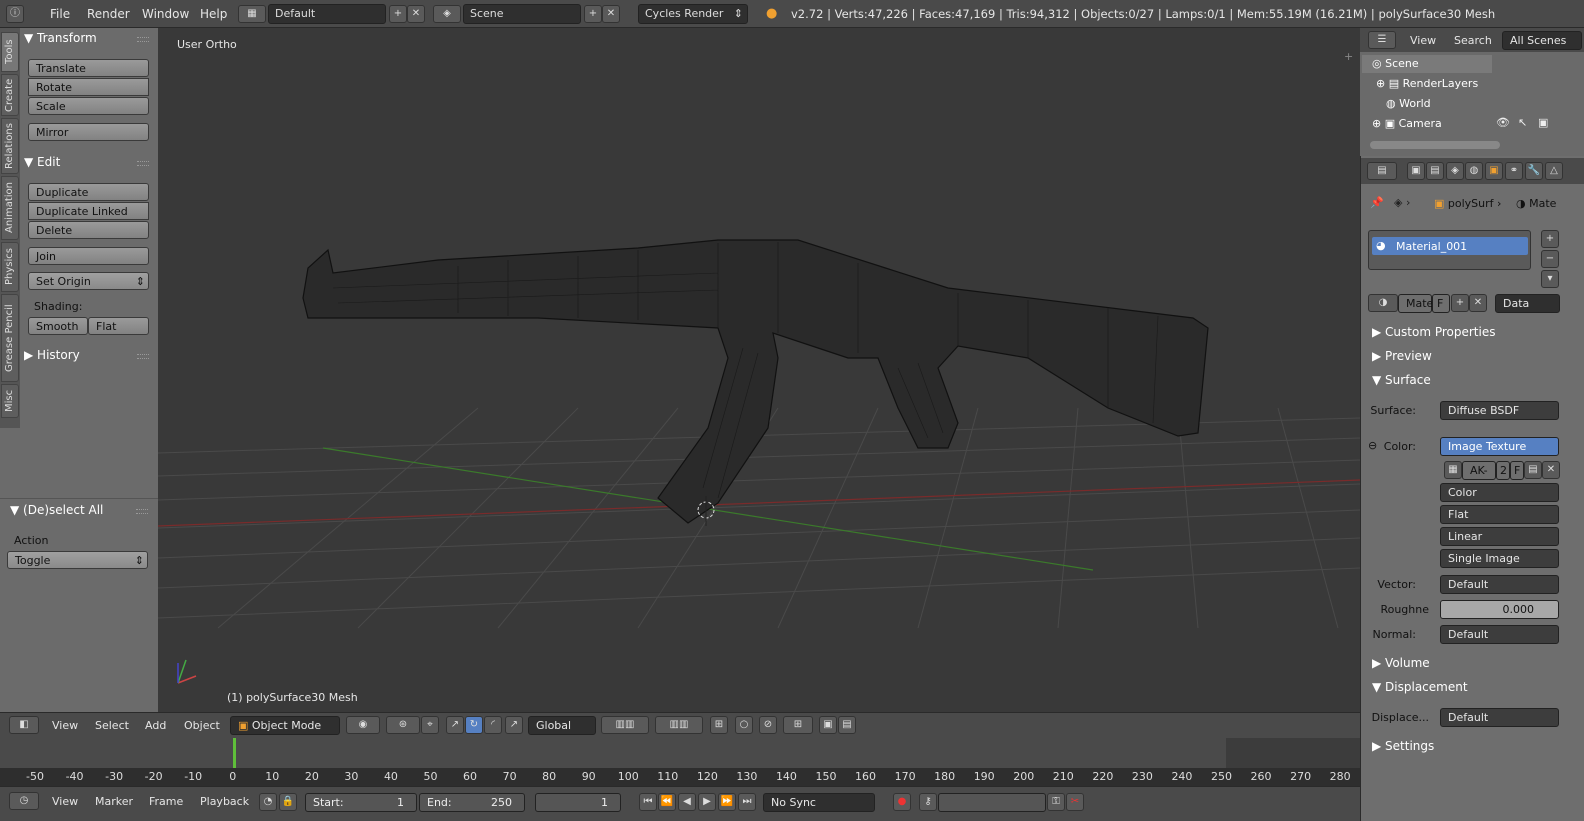 The height and width of the screenshot is (821, 1584). What do you see at coordinates (88, 132) in the screenshot?
I see `mirror-button: Mirror` at bounding box center [88, 132].